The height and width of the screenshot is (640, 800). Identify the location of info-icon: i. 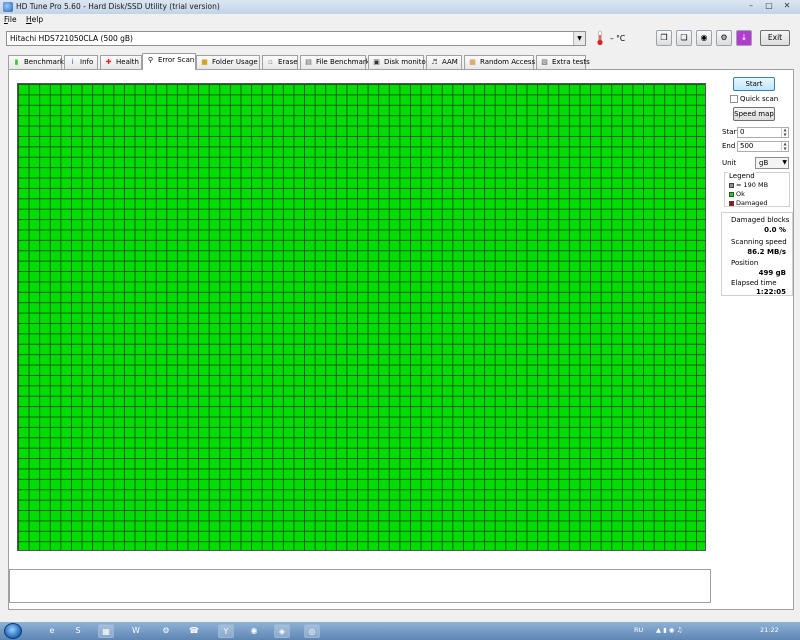
(72, 62).